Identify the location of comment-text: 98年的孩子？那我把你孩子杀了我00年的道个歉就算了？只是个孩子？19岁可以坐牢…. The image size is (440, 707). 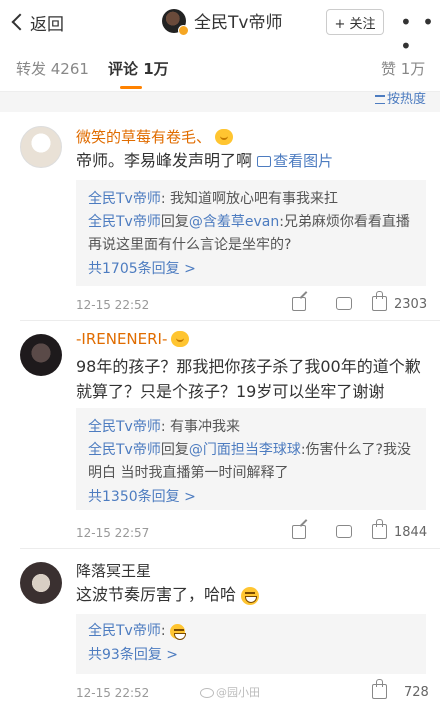
(251, 379).